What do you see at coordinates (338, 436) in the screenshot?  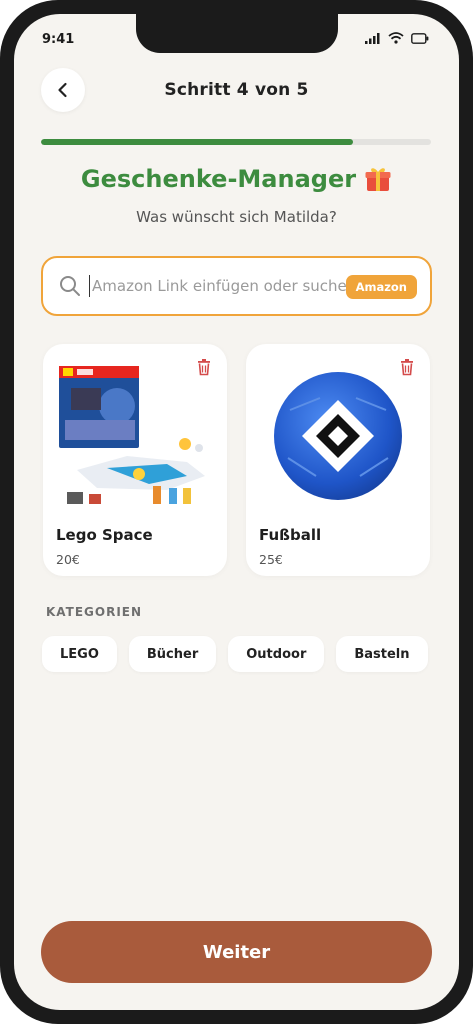 I see `football-image` at bounding box center [338, 436].